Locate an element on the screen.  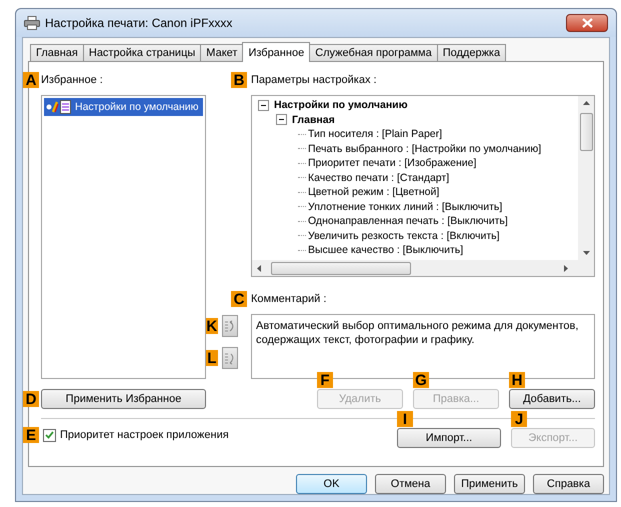
tree-item: Высшее качество : [Выключить] is located at coordinates (386, 250).